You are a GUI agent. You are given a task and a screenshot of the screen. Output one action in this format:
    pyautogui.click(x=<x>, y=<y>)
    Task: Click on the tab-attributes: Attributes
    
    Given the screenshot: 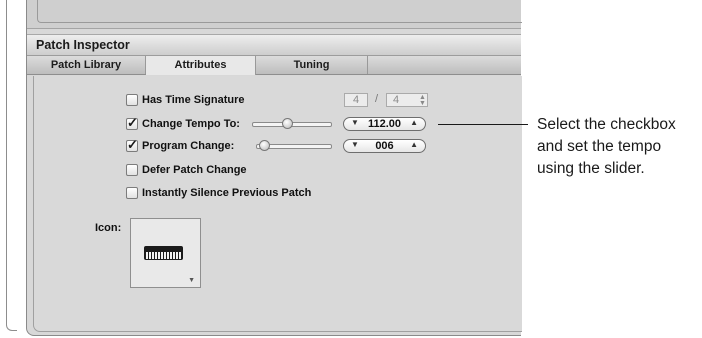 What is the action you would take?
    pyautogui.click(x=201, y=65)
    